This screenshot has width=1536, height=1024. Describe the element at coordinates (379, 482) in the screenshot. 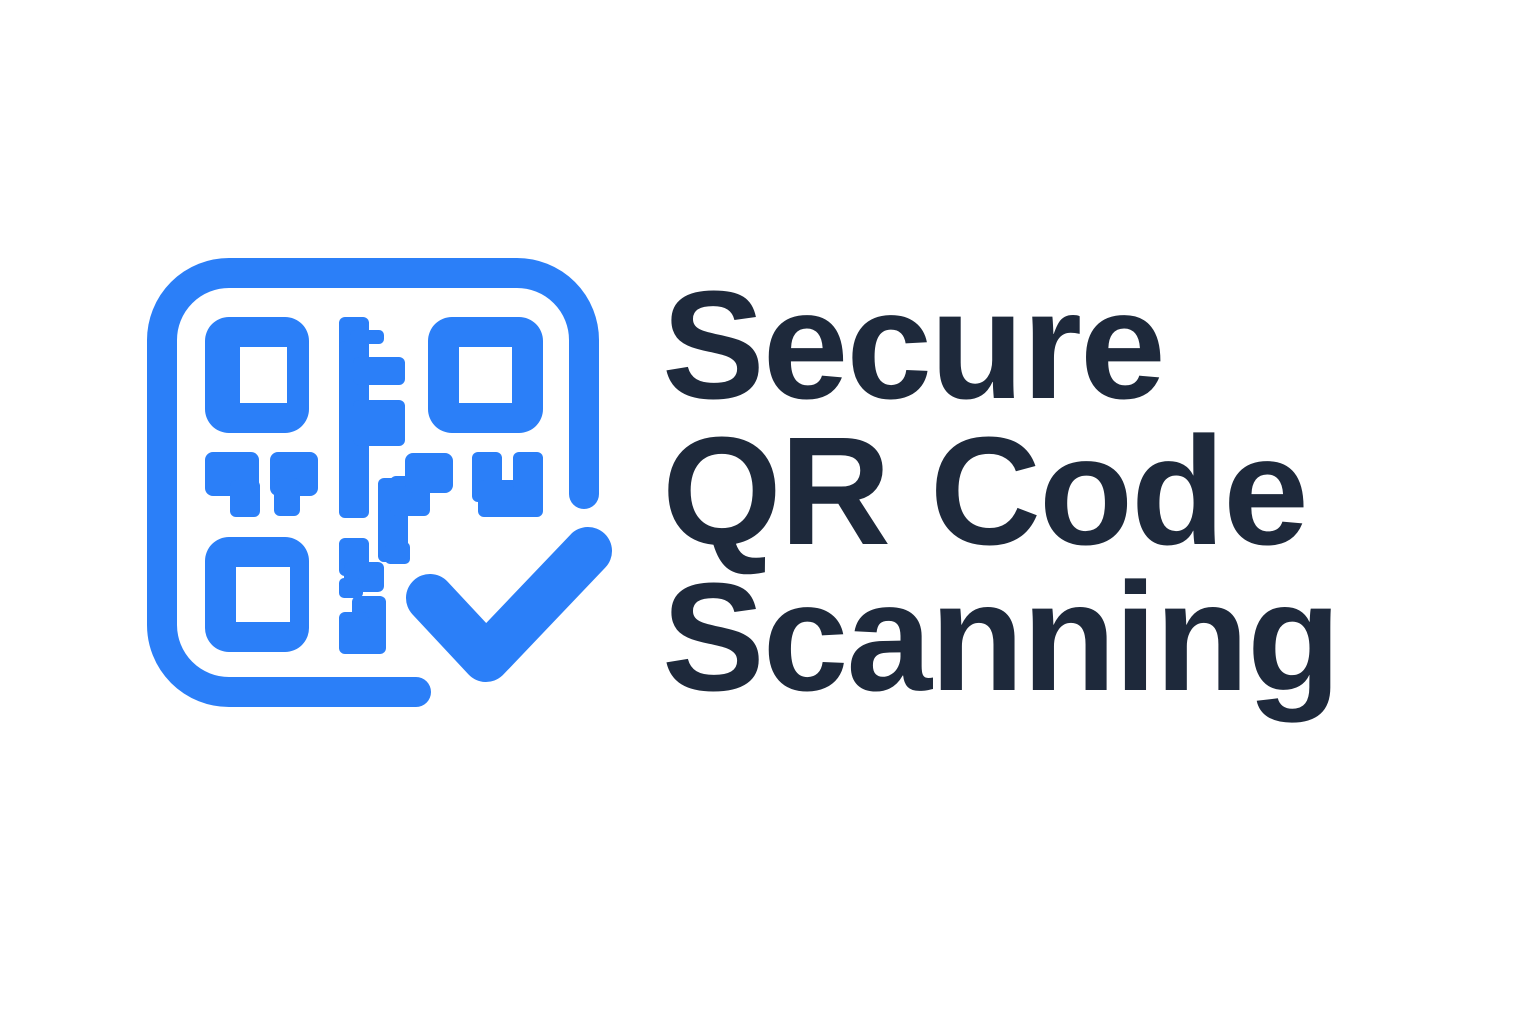

I see `qr-code-check-icon` at that location.